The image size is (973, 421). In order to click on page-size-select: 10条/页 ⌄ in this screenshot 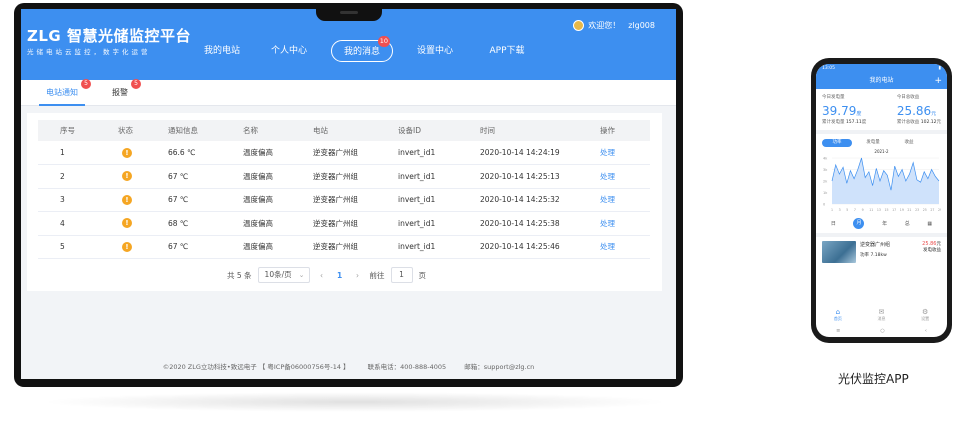, I will do `click(283, 275)`.